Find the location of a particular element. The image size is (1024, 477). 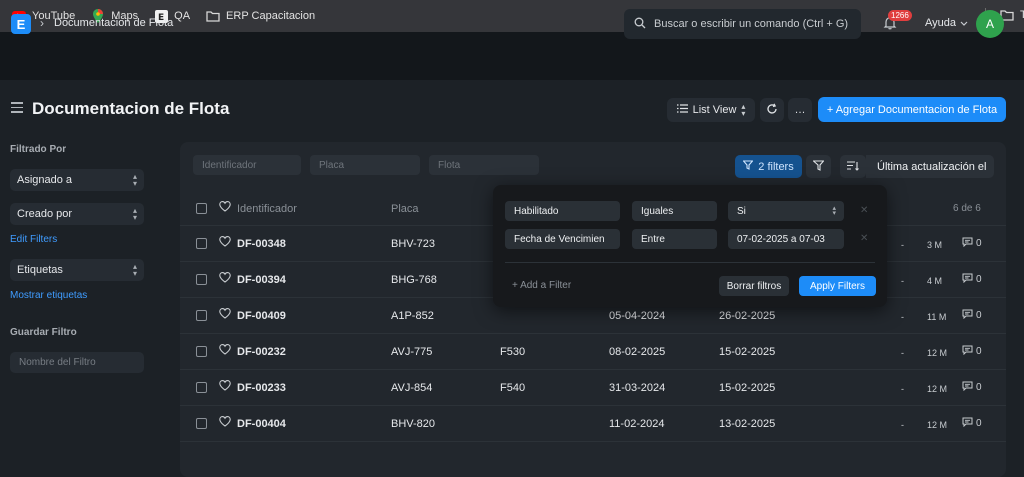

placa-filter-input: Placa is located at coordinates (365, 165).